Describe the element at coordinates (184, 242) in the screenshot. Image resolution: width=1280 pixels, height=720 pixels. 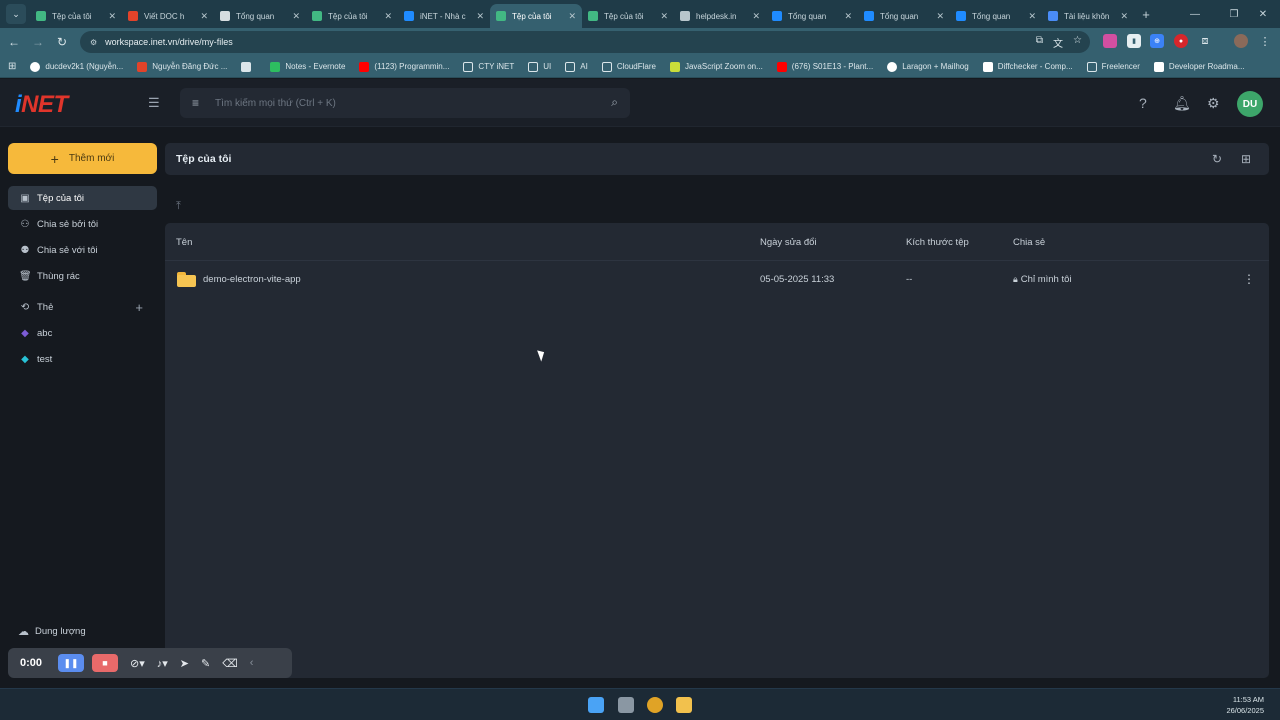
I see `column-name: Tên` at that location.